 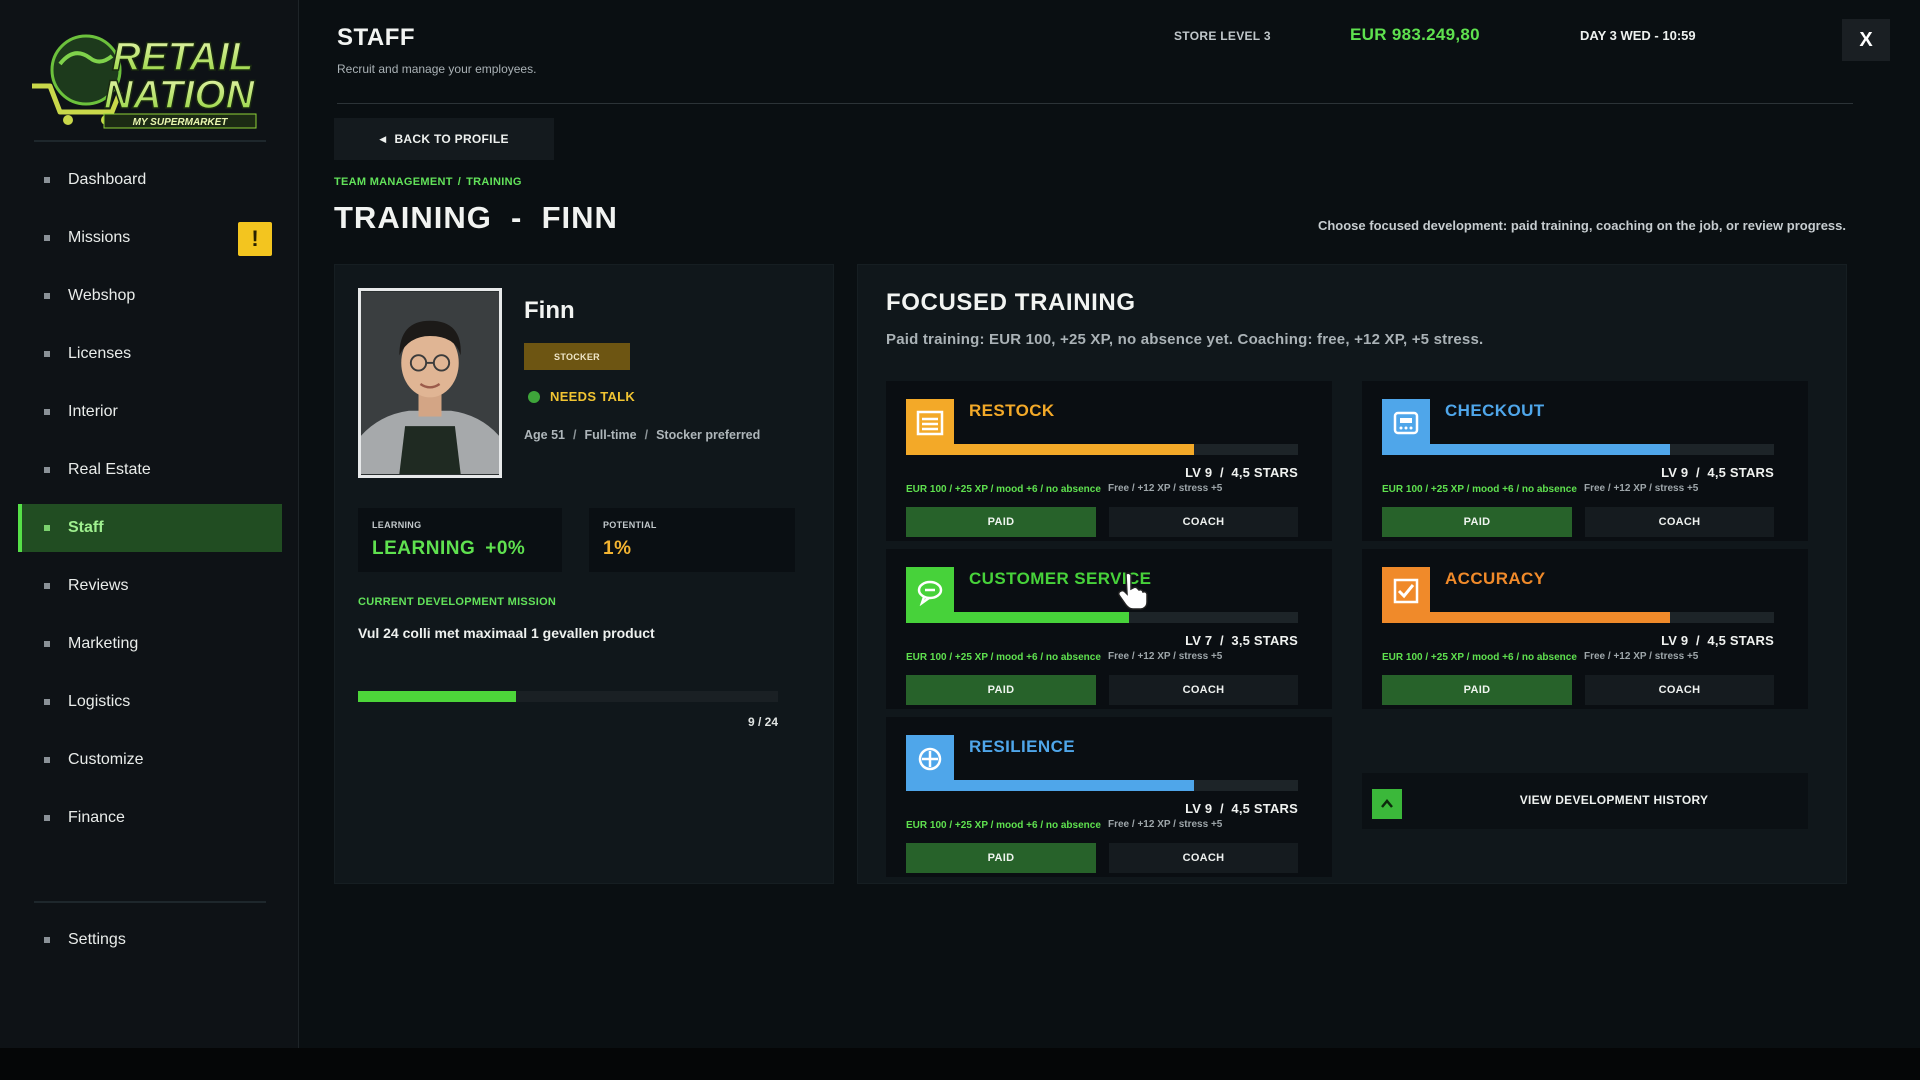 What do you see at coordinates (1866, 40) in the screenshot?
I see `close-button: X` at bounding box center [1866, 40].